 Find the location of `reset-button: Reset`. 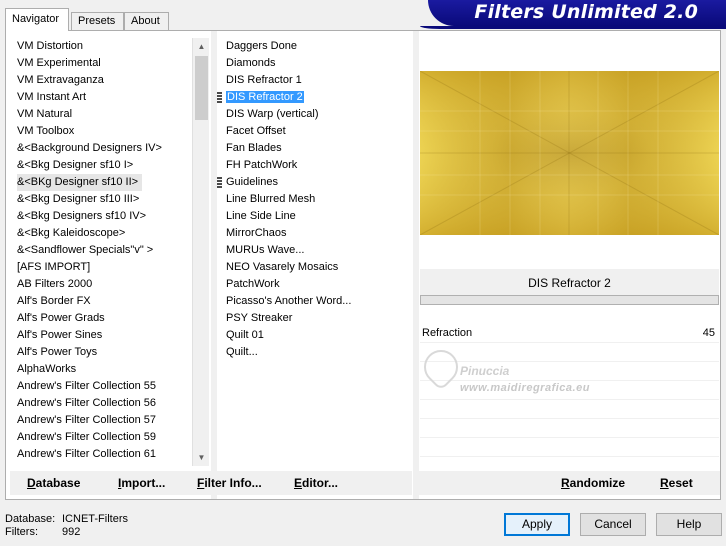

reset-button: Reset is located at coordinates (676, 483).